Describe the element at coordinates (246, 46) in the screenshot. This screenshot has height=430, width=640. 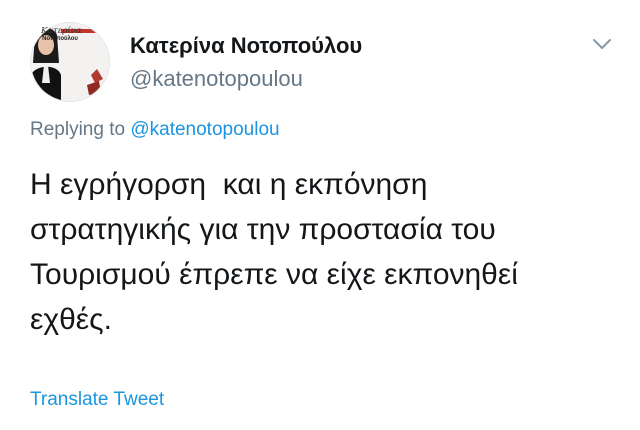
I see `author-display-name: Κατερίνα Νοτοπούλου` at that location.